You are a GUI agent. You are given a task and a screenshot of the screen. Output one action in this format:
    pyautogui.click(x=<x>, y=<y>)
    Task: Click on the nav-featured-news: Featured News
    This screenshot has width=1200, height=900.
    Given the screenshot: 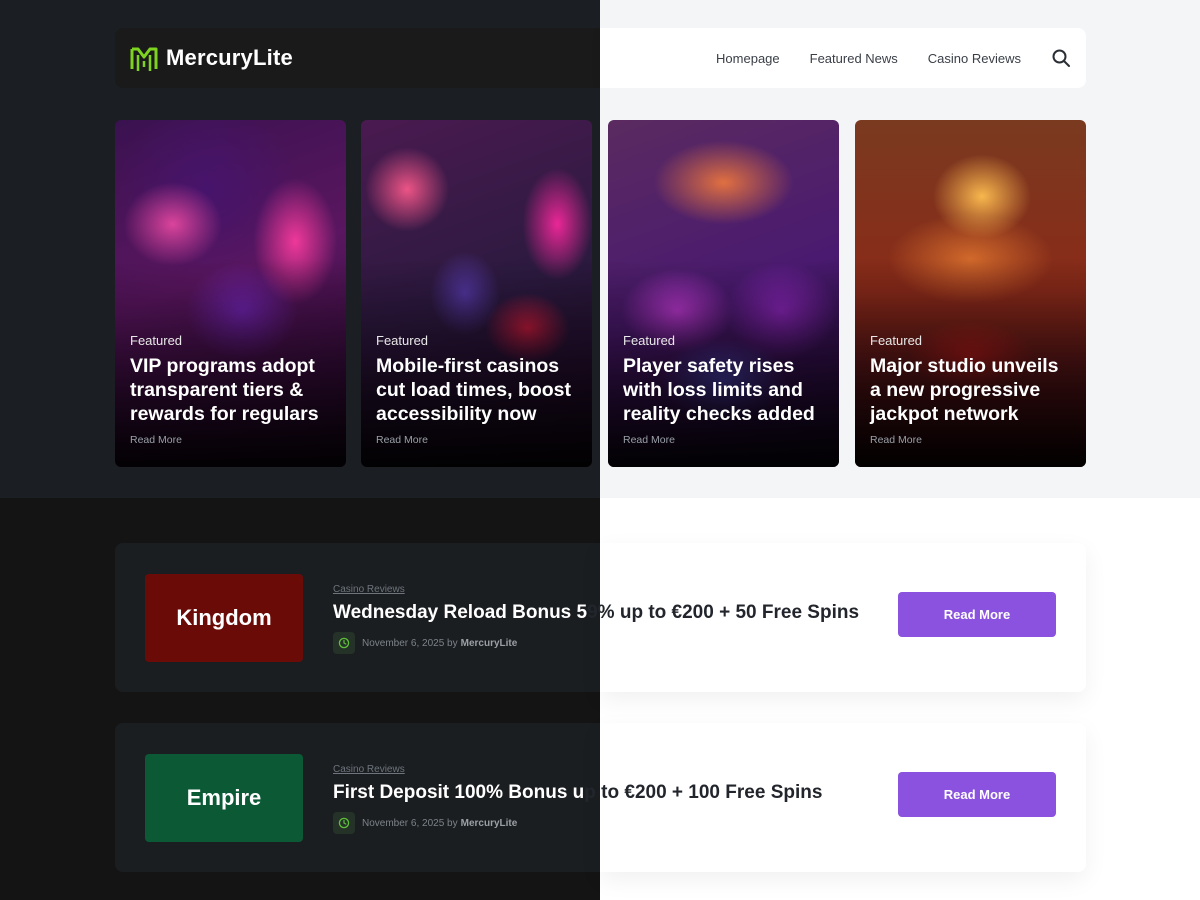 What is the action you would take?
    pyautogui.click(x=854, y=58)
    